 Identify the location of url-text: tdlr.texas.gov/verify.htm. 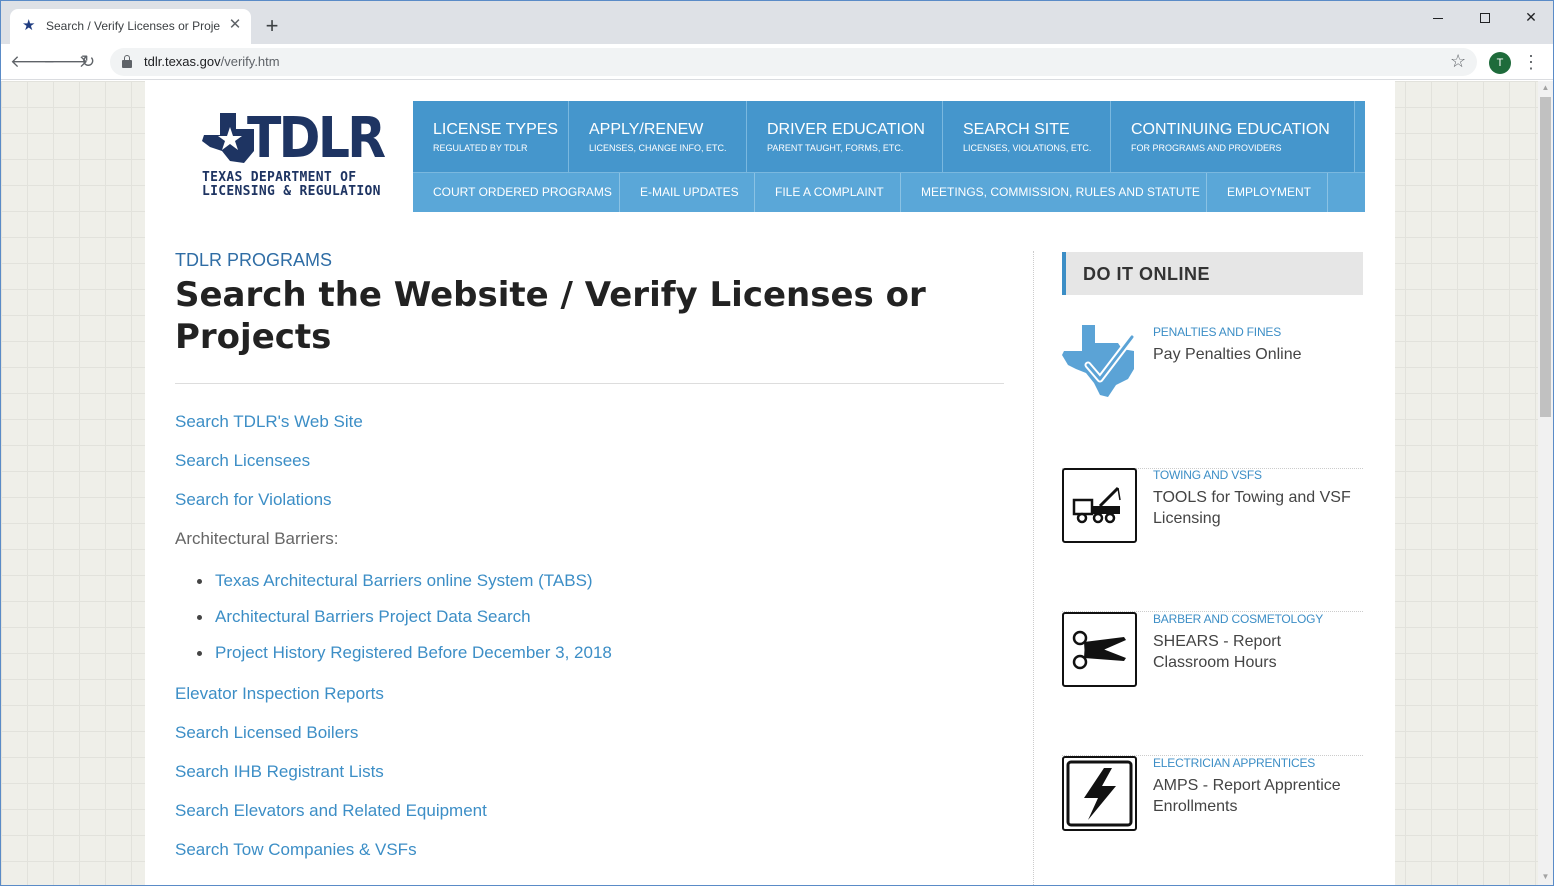
(212, 61).